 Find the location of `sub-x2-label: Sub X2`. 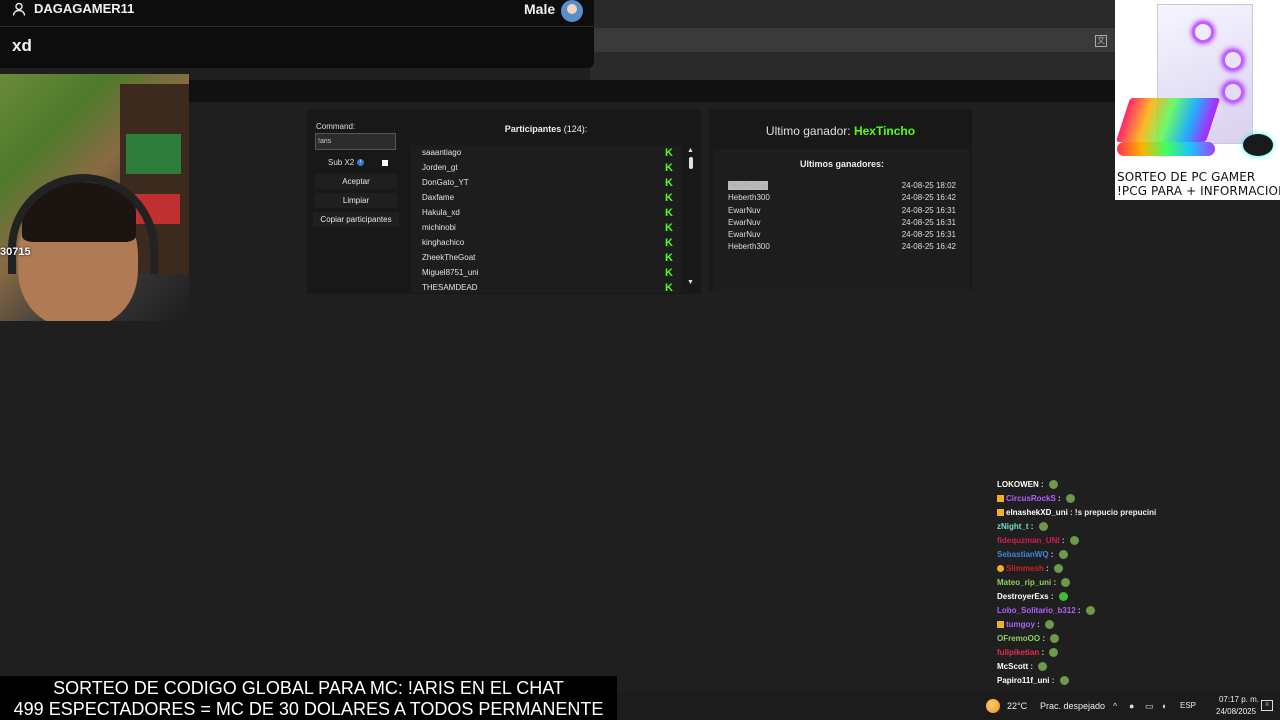

sub-x2-label: Sub X2 is located at coordinates (341, 162).